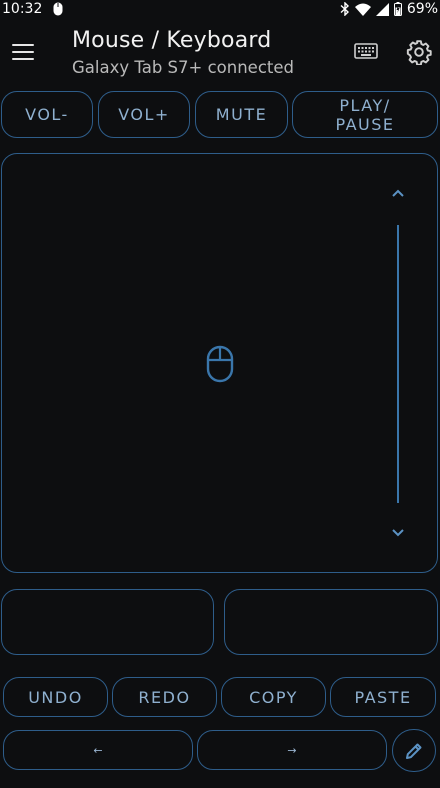 Image resolution: width=440 pixels, height=788 pixels. I want to click on chevron-down-icon, so click(398, 533).